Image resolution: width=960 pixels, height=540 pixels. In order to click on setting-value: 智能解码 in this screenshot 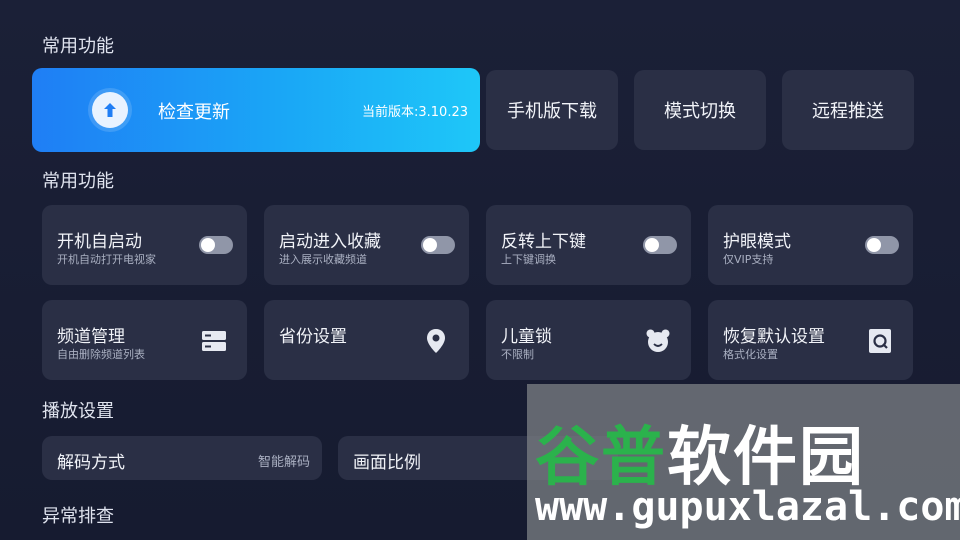, I will do `click(283, 462)`.